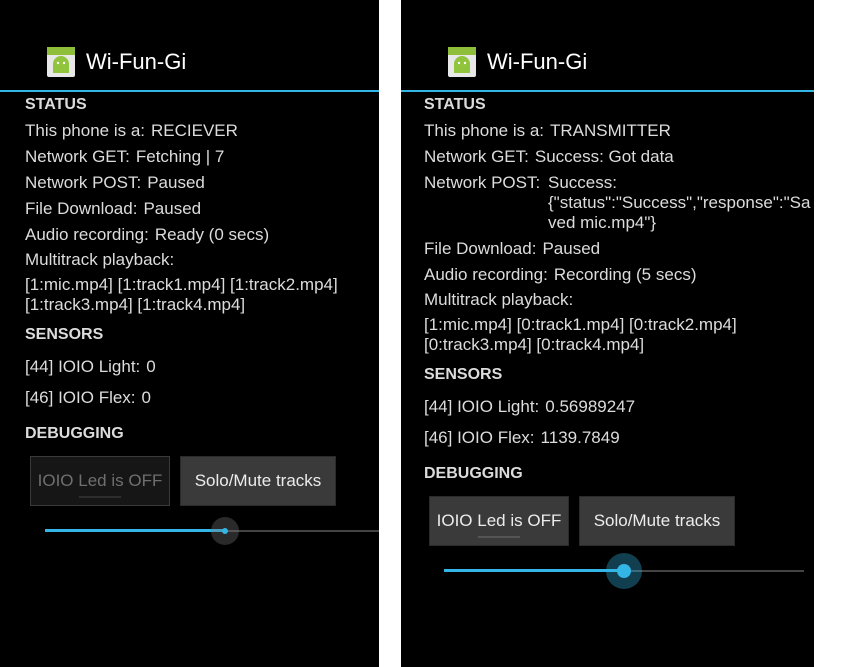 The width and height of the screenshot is (850, 667). I want to click on phone-role-row: This phone is a: TRANSMITTER, so click(547, 131).